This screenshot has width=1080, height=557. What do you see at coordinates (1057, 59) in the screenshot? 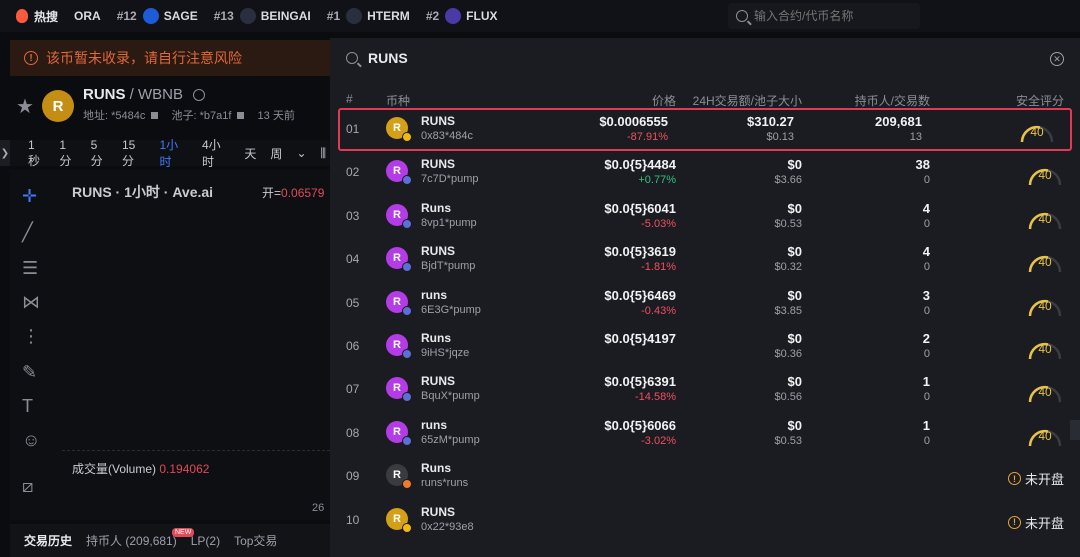
I see `close-icon: ✕` at bounding box center [1057, 59].